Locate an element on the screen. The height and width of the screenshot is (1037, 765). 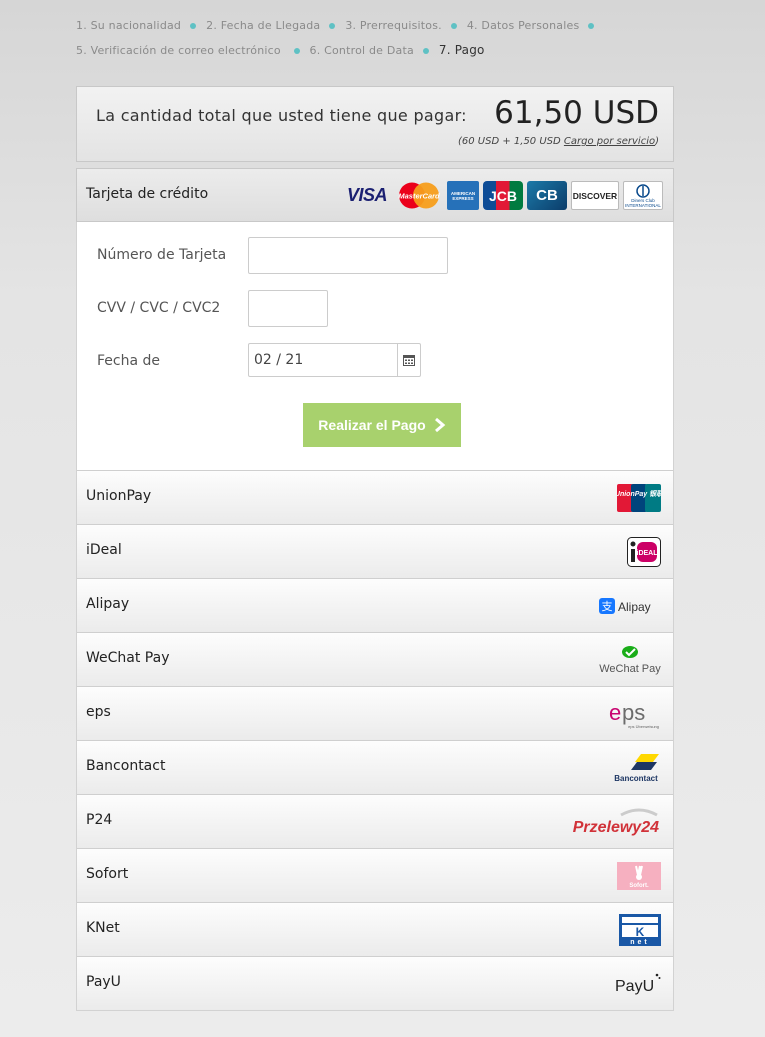
method-name: Alipay is located at coordinates (108, 604).